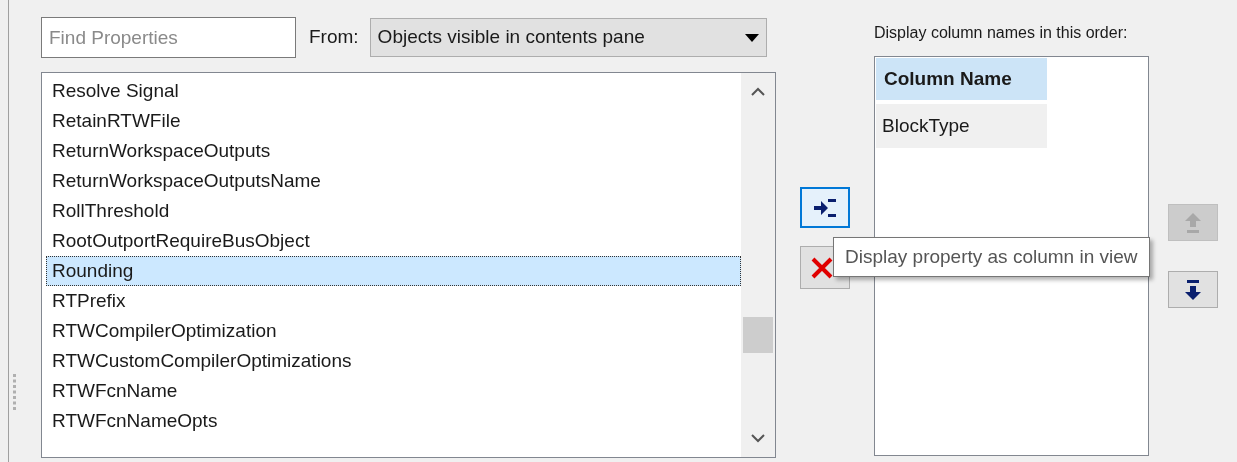  What do you see at coordinates (393, 331) in the screenshot?
I see `property-item: RTWCompilerOptimization` at bounding box center [393, 331].